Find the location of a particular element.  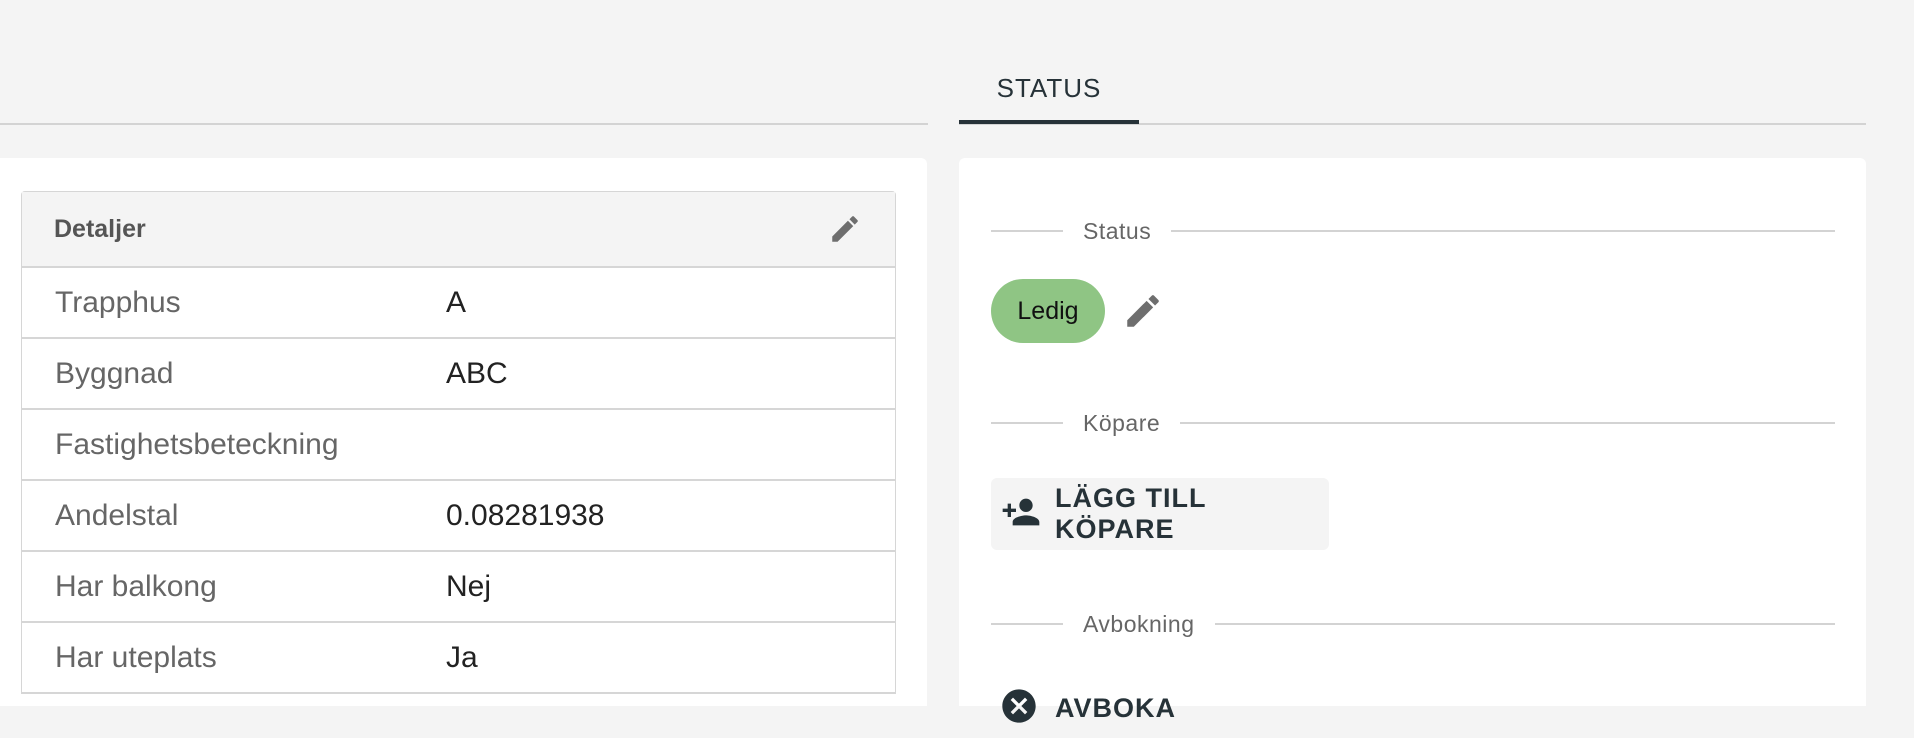

details-header: Detaljer is located at coordinates (458, 230).